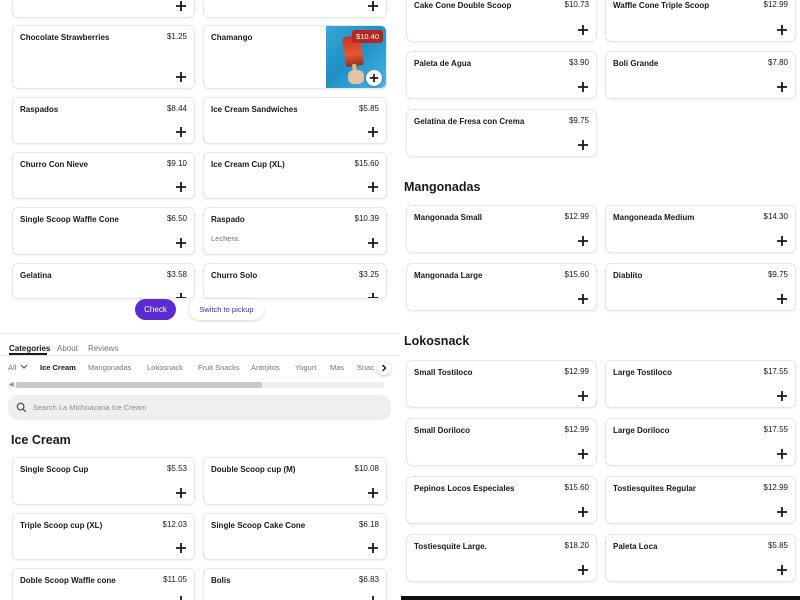  What do you see at coordinates (700, 21) in the screenshot?
I see `menu-item-card: Waffle Cone Triple Scoop $12.99` at bounding box center [700, 21].